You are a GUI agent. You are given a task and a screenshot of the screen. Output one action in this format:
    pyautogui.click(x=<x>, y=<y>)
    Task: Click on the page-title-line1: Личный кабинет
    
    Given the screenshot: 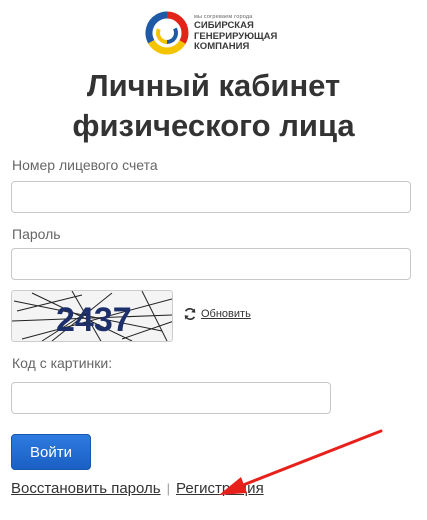 What is the action you would take?
    pyautogui.click(x=213, y=85)
    